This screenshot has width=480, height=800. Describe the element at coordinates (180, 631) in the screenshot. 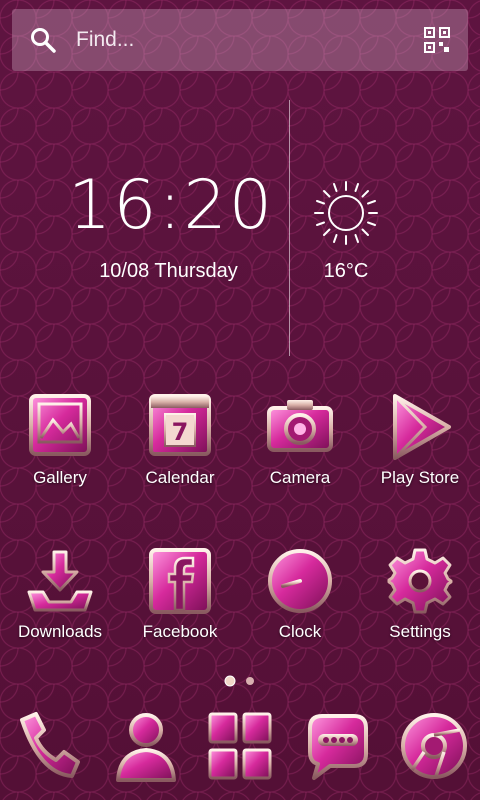

I see `app-label: Facebook` at that location.